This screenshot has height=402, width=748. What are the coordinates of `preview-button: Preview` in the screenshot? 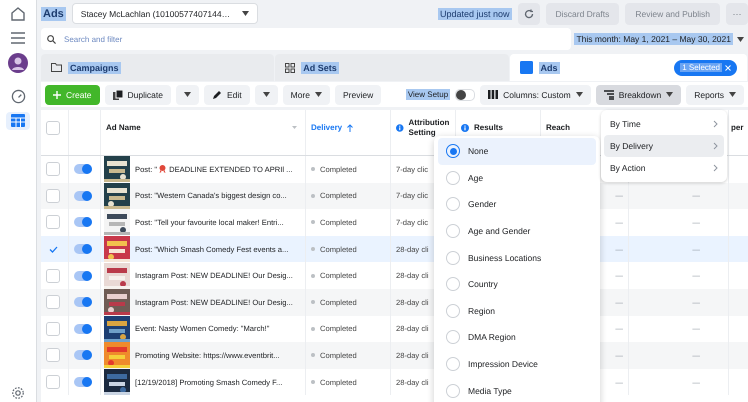 It's located at (358, 94).